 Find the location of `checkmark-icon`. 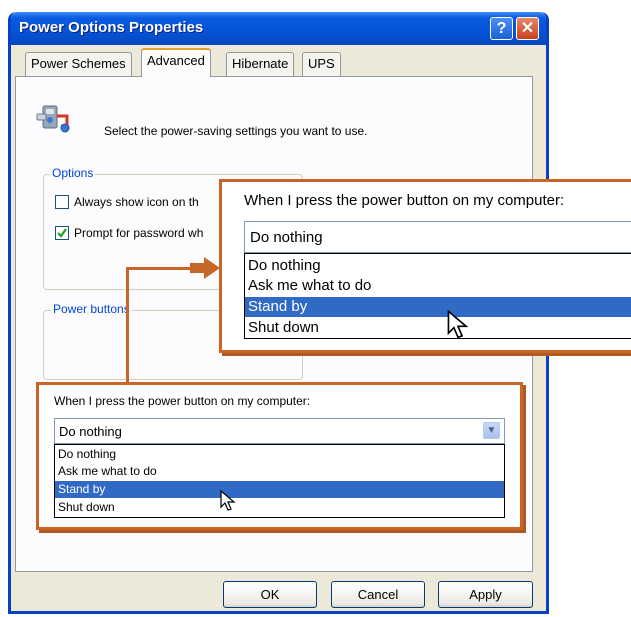

checkmark-icon is located at coordinates (62, 233).